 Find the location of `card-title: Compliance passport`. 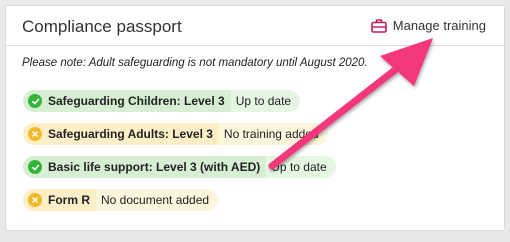

card-title: Compliance passport is located at coordinates (102, 26).